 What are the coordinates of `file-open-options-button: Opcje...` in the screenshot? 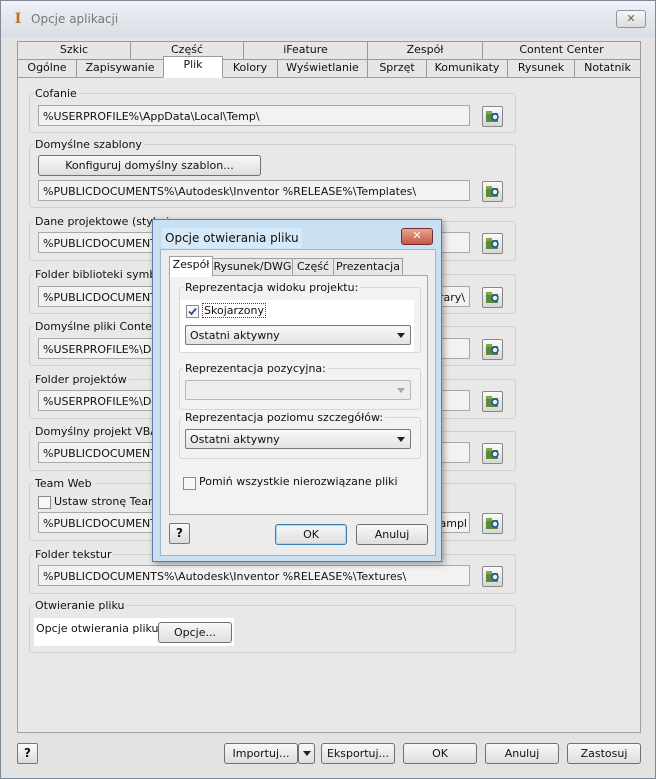 It's located at (195, 632).